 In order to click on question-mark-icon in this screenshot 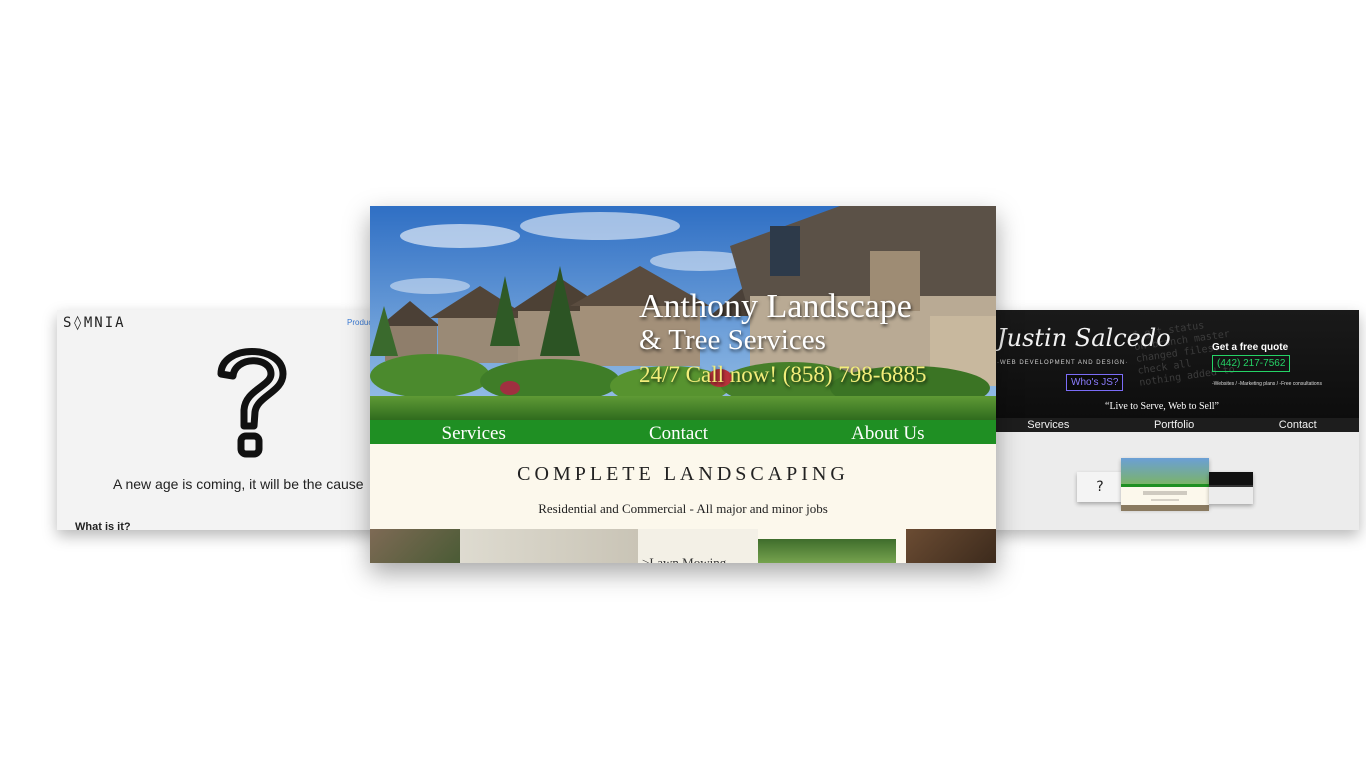, I will do `click(252, 403)`.